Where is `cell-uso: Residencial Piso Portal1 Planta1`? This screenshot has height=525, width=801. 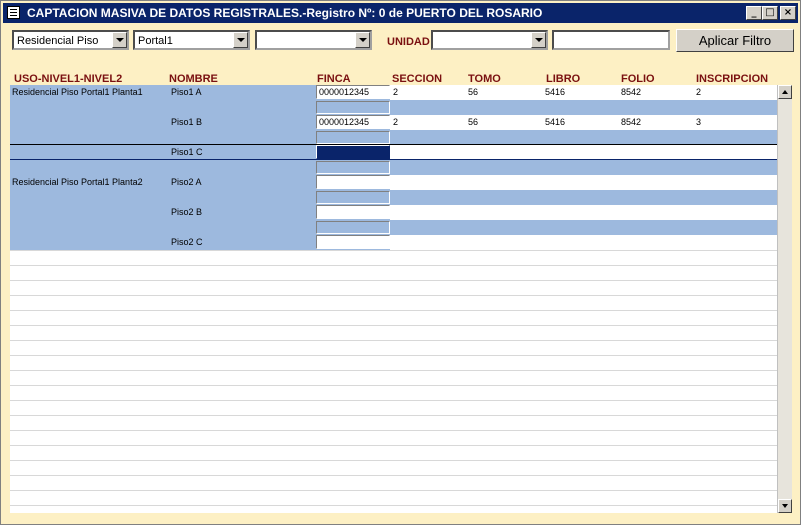 cell-uso: Residencial Piso Portal1 Planta1 is located at coordinates (77, 92).